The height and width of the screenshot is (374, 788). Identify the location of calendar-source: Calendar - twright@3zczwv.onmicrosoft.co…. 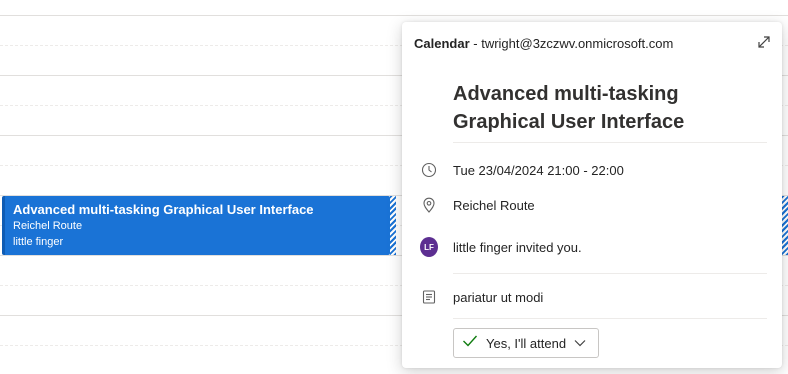
(543, 43).